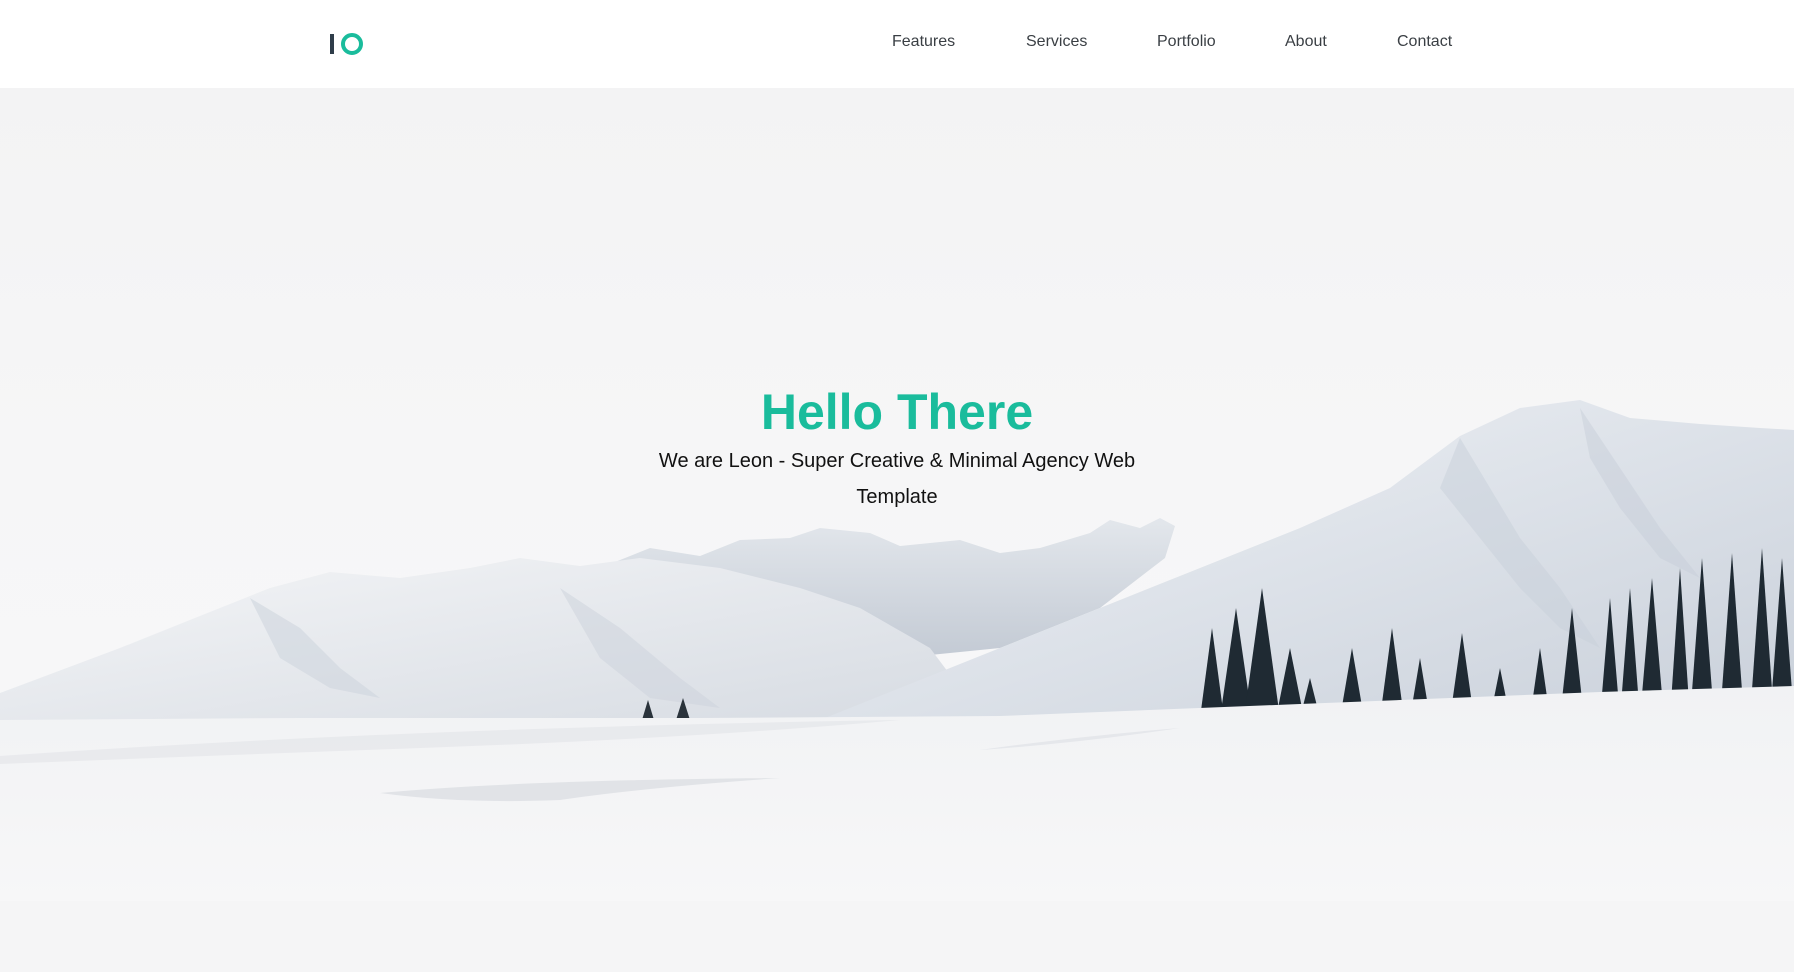  Describe the element at coordinates (923, 42) in the screenshot. I see `nav-link-features: Features` at that location.